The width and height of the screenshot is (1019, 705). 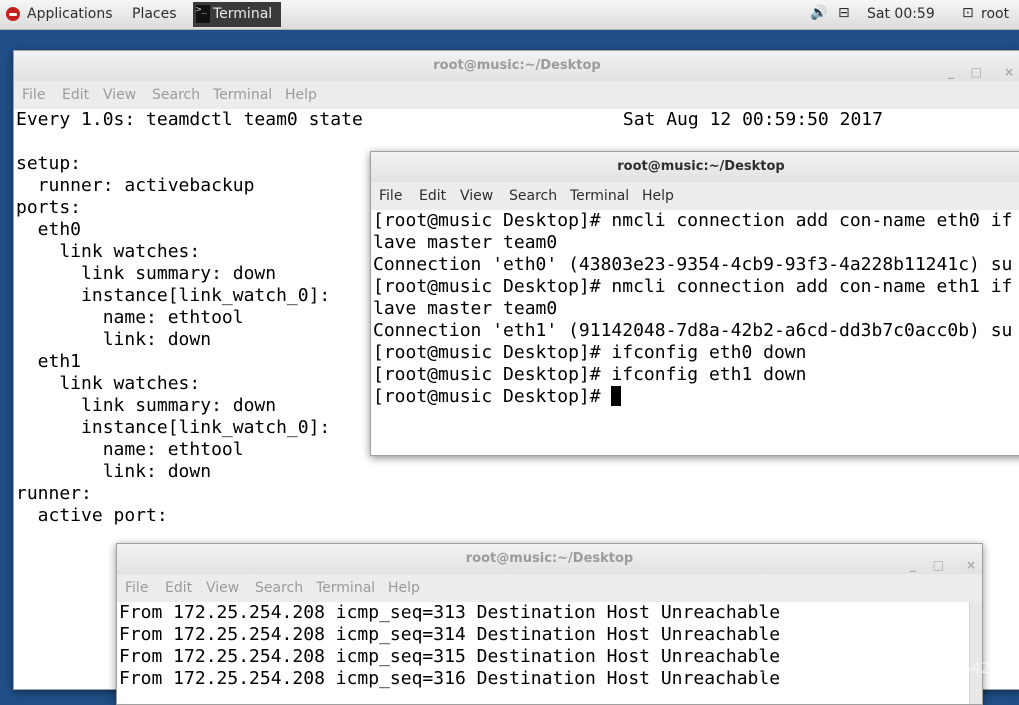 I want to click on network-icon: ⊟, so click(x=844, y=13).